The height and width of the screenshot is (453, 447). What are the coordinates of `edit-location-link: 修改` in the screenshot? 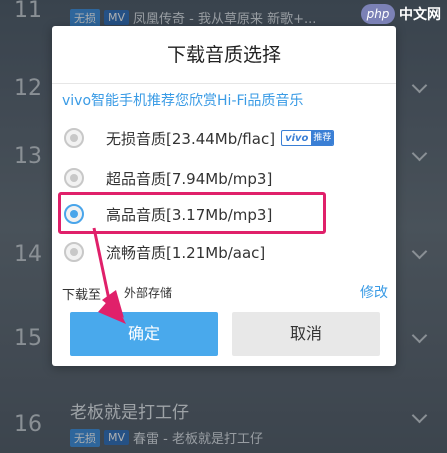 It's located at (374, 292).